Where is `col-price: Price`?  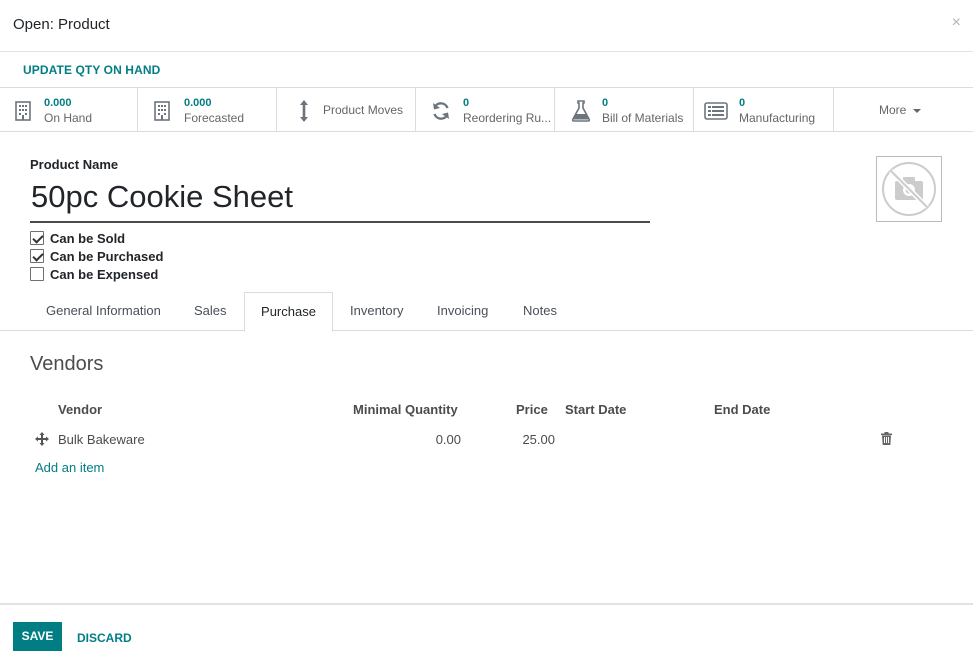 col-price: Price is located at coordinates (532, 409).